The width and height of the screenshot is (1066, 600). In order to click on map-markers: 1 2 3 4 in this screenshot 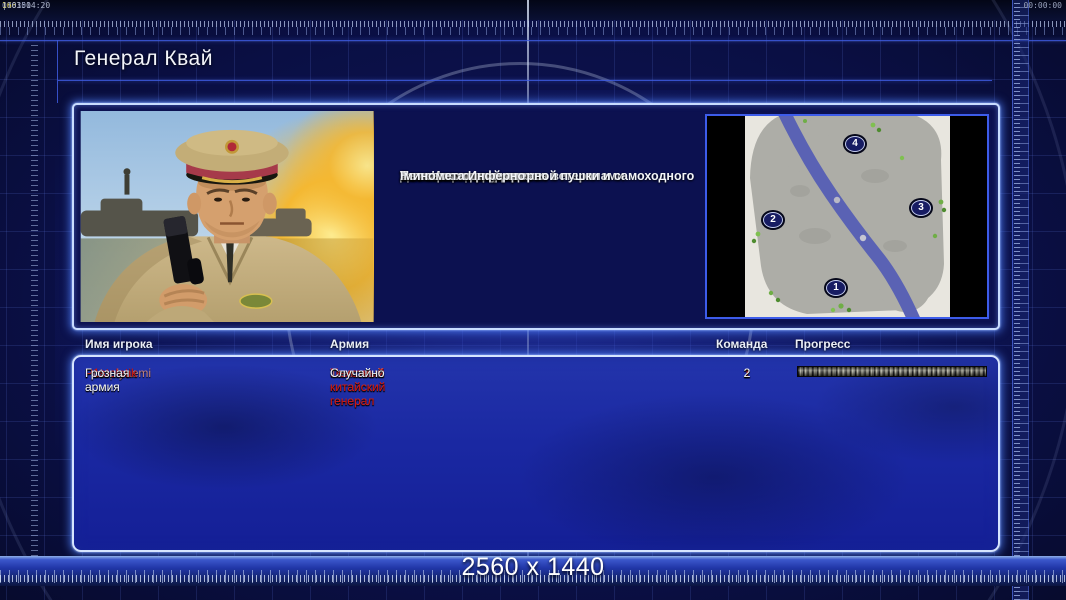, I will do `click(847, 216)`.